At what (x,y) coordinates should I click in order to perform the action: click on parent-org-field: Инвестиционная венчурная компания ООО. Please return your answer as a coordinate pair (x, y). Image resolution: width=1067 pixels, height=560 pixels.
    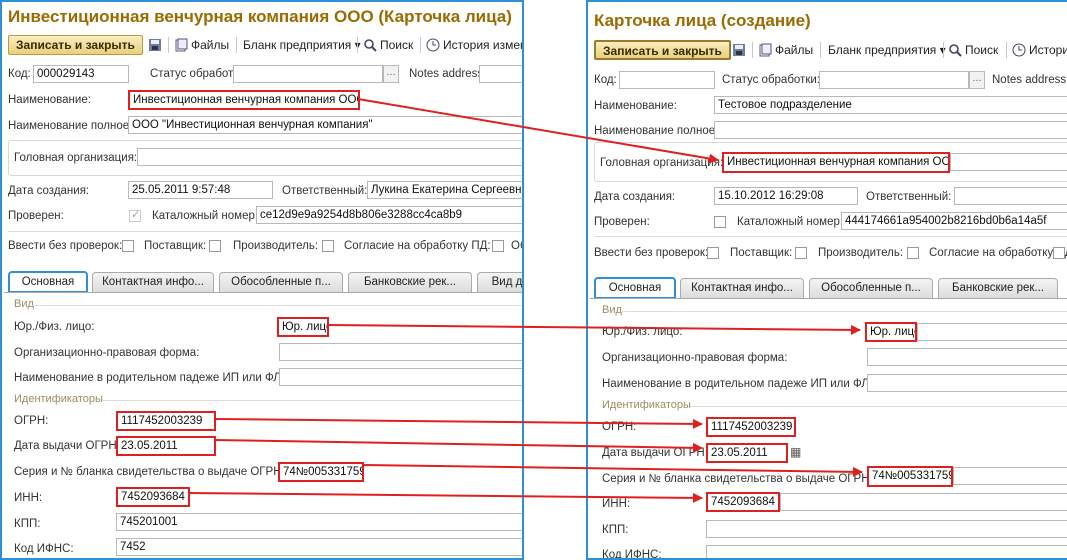
    Looking at the image, I should click on (836, 162).